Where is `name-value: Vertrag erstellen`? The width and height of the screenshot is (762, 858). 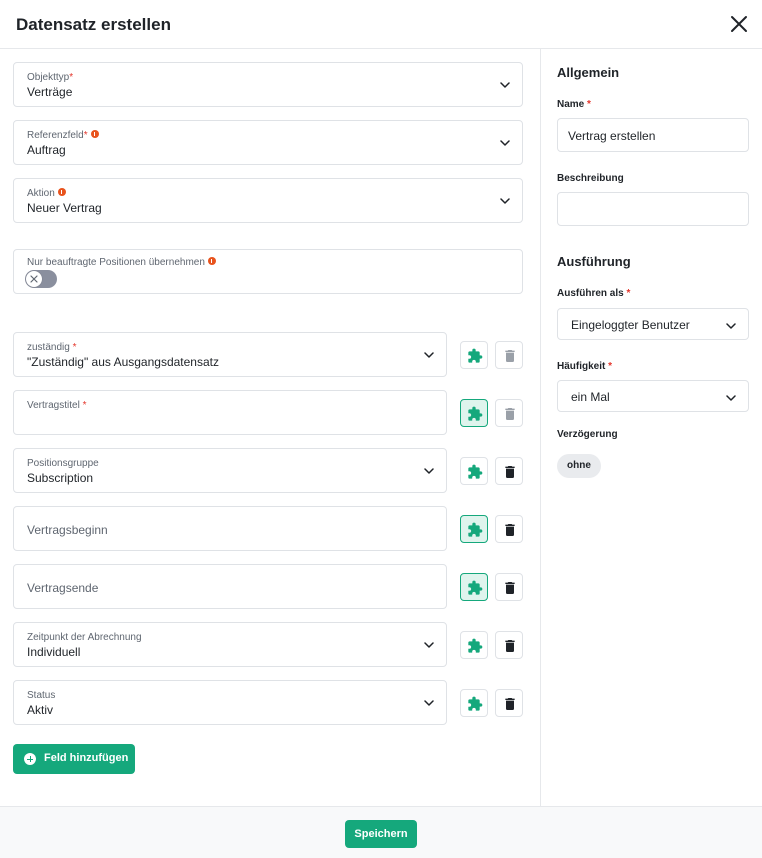
name-value: Vertrag erstellen is located at coordinates (612, 136).